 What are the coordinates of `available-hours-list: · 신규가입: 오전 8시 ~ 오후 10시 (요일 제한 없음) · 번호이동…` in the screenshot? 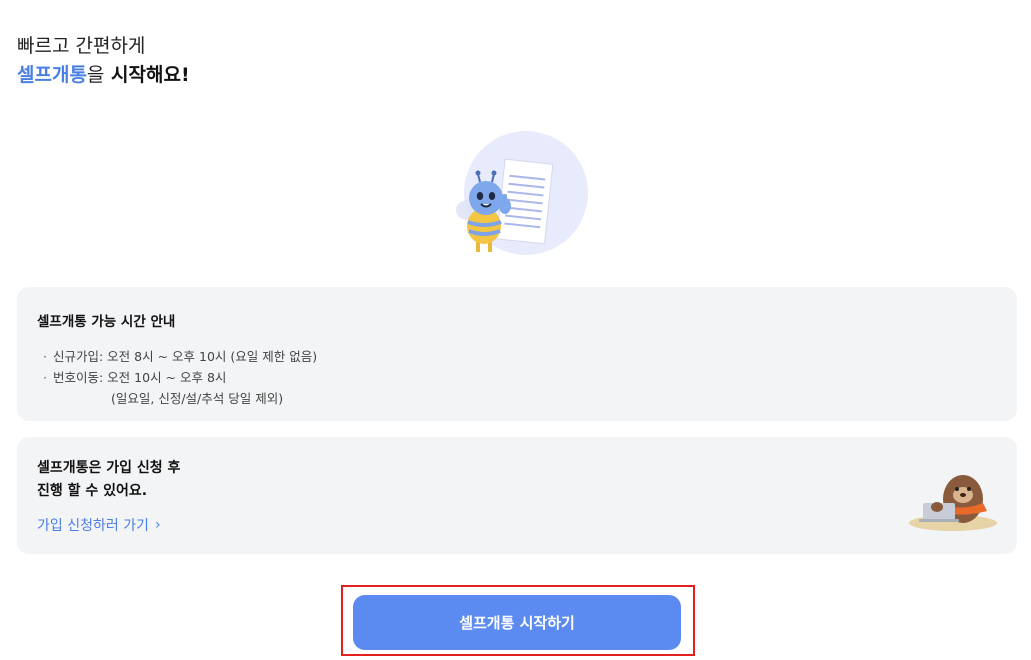 It's located at (517, 377).